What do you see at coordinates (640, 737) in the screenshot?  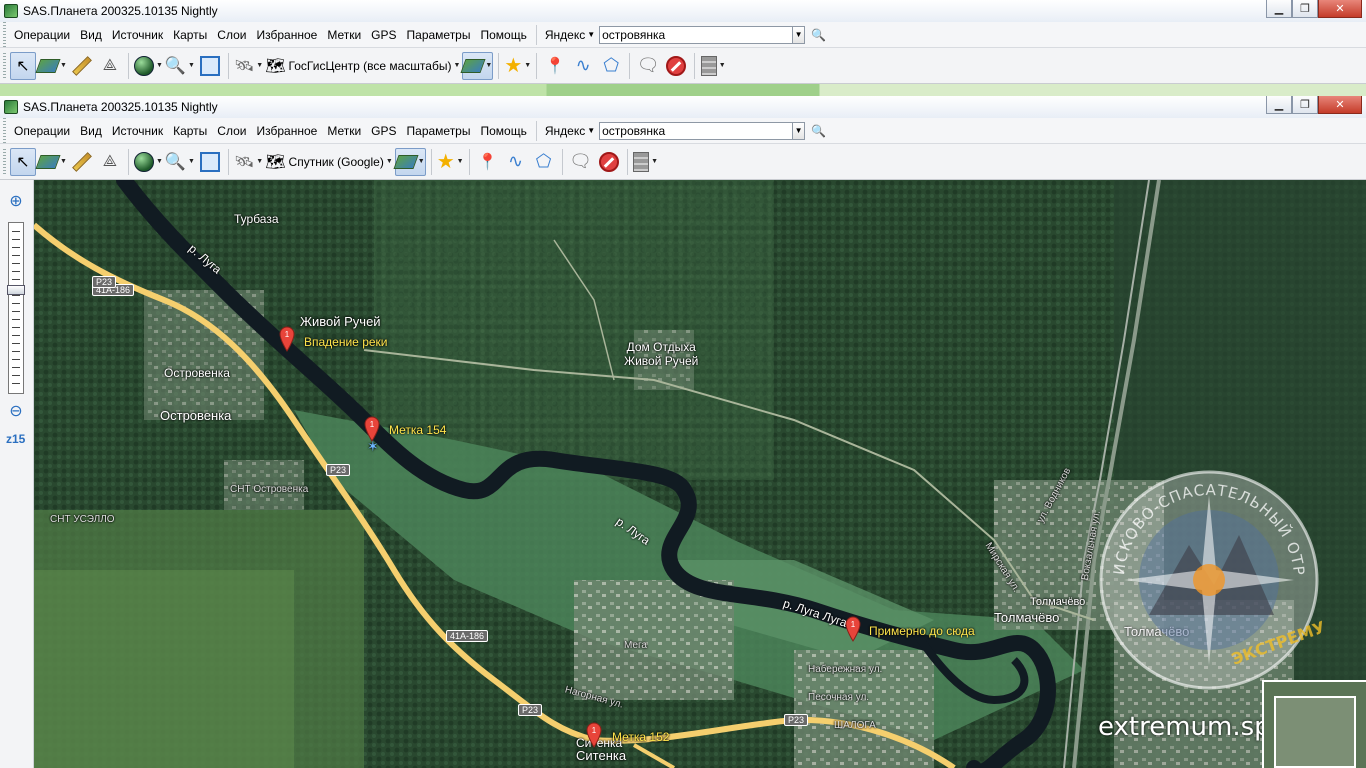 I see `placemark-label: Метка 152` at bounding box center [640, 737].